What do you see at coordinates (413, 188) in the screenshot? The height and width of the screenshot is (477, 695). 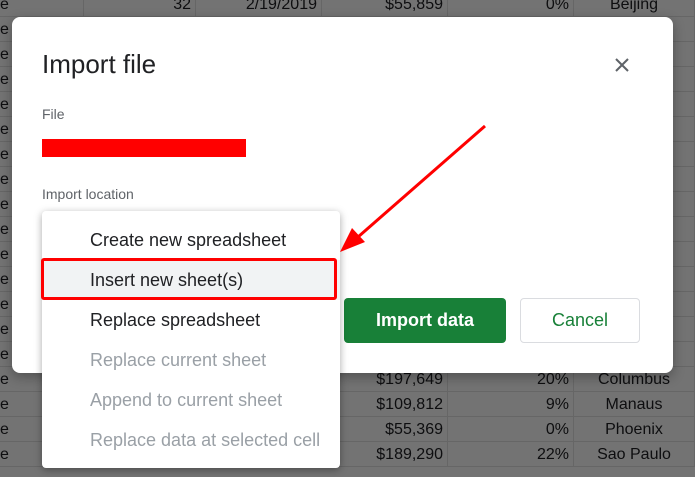 I see `annotation-arrow` at bounding box center [413, 188].